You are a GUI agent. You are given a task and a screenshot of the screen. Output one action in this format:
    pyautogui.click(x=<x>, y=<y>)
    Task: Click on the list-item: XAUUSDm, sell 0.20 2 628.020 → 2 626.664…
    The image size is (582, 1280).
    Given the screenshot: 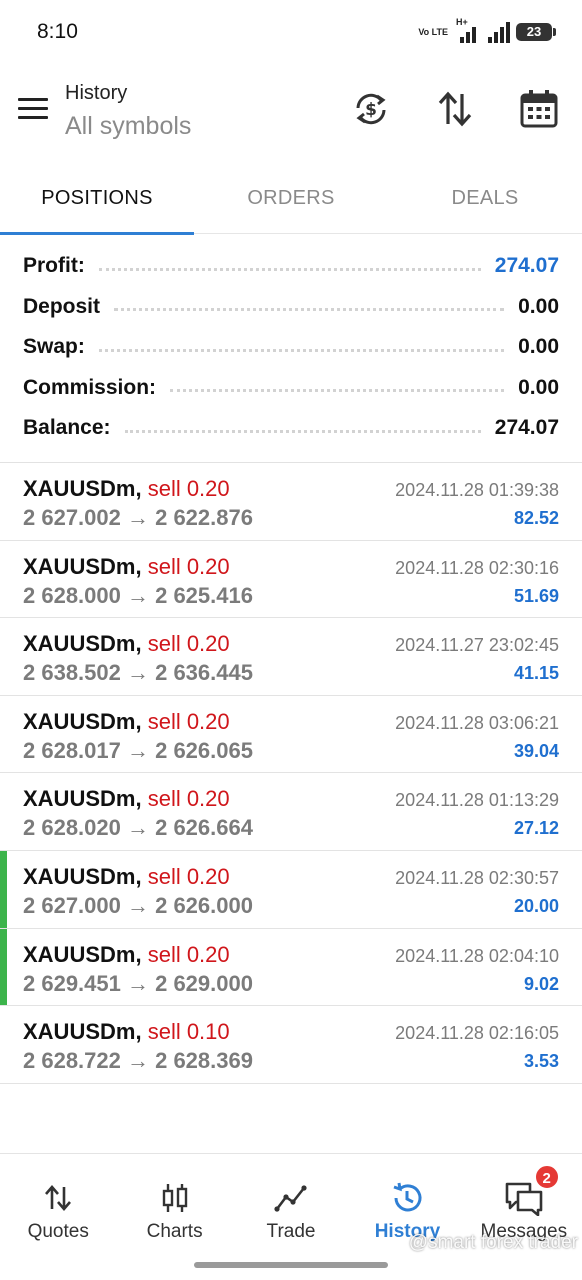 What is the action you would take?
    pyautogui.click(x=291, y=812)
    